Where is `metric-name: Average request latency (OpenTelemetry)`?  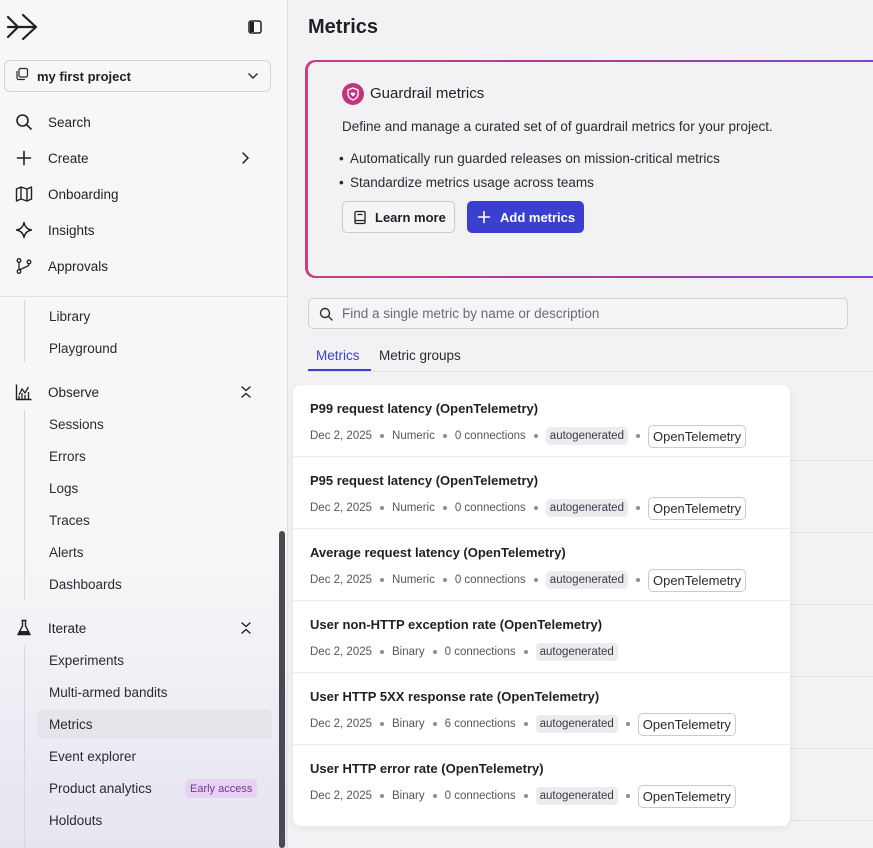 metric-name: Average request latency (OpenTelemetry) is located at coordinates (438, 552).